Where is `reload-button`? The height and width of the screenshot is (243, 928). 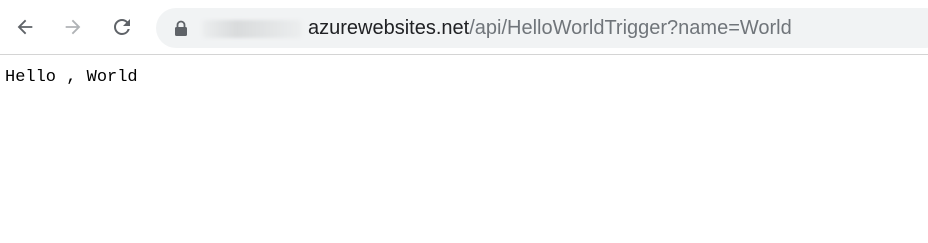 reload-button is located at coordinates (122, 27).